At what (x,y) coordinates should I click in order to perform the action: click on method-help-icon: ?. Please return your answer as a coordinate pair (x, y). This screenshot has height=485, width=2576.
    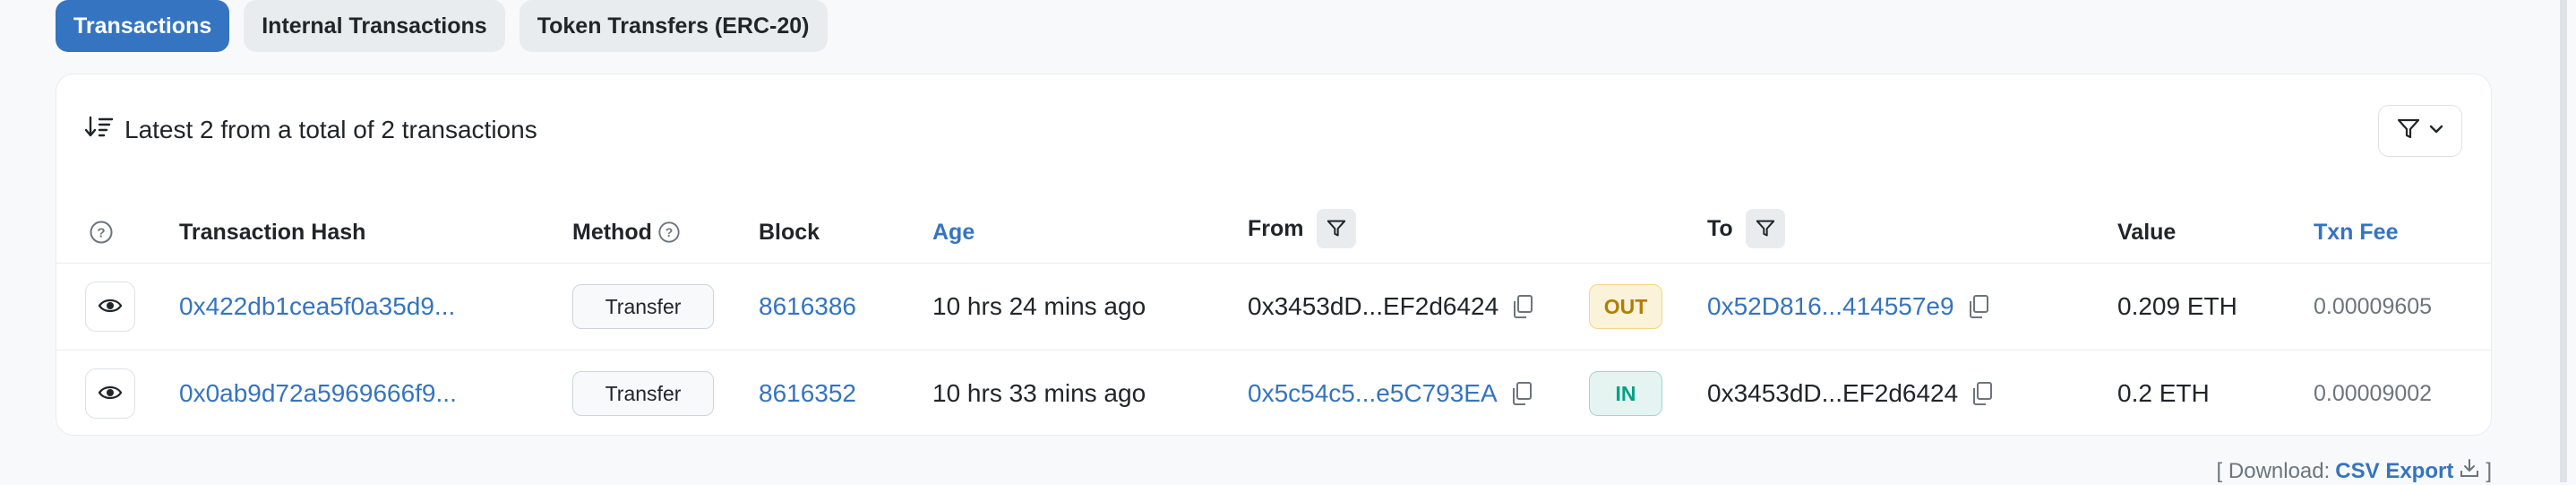
    Looking at the image, I should click on (669, 232).